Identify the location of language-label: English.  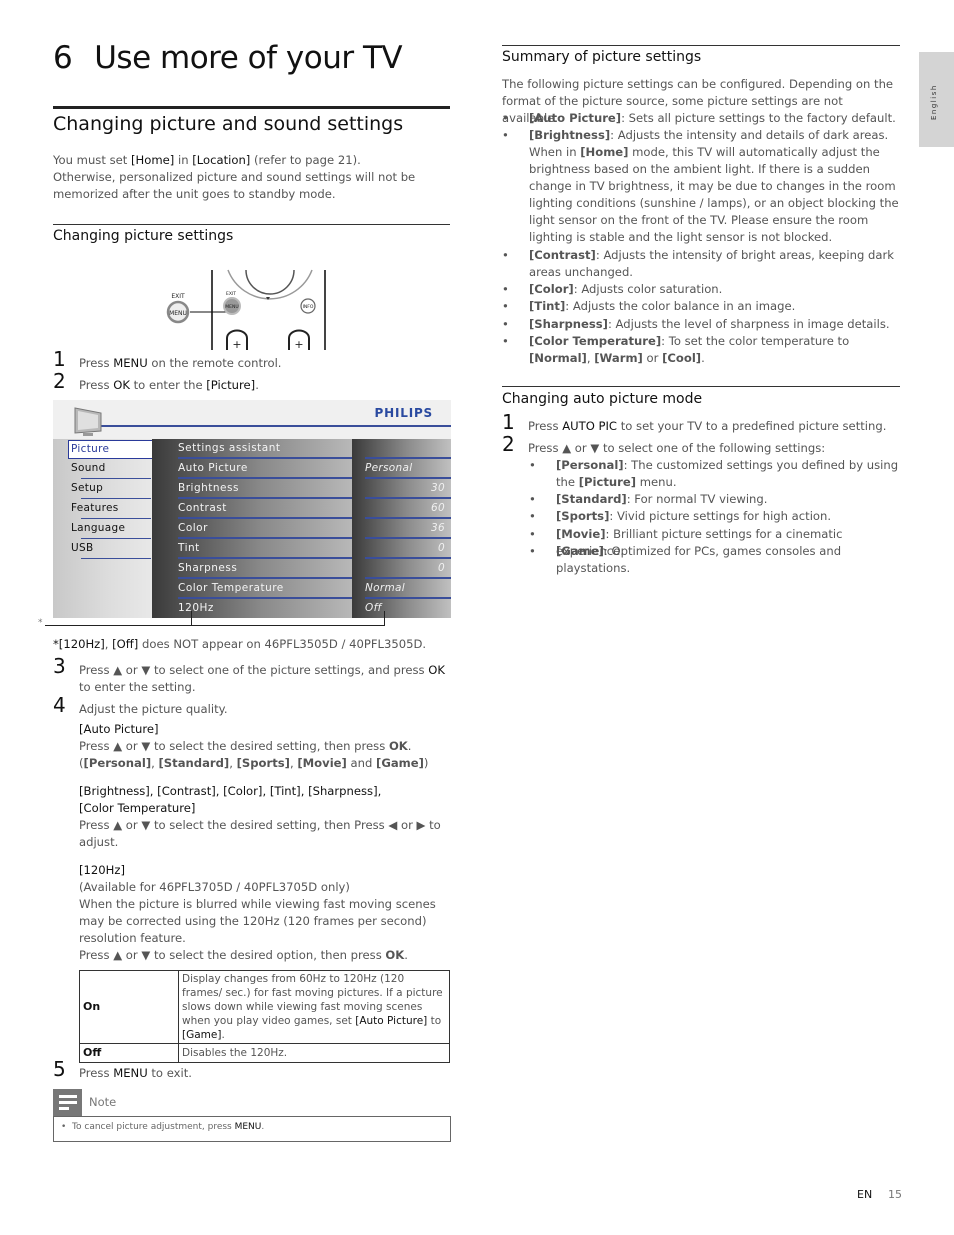
(934, 102).